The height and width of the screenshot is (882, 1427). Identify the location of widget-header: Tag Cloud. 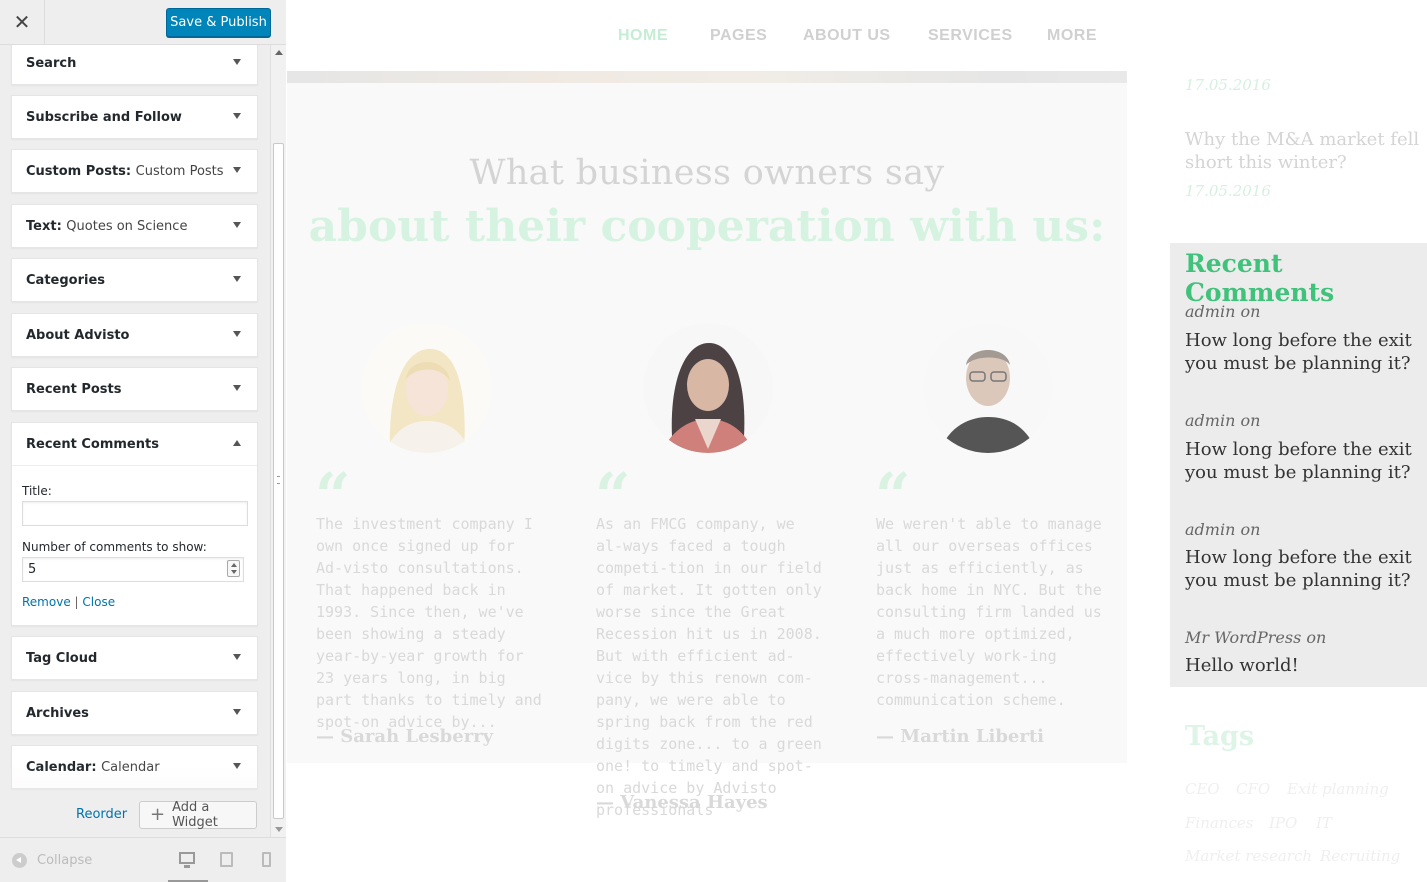
(134, 658).